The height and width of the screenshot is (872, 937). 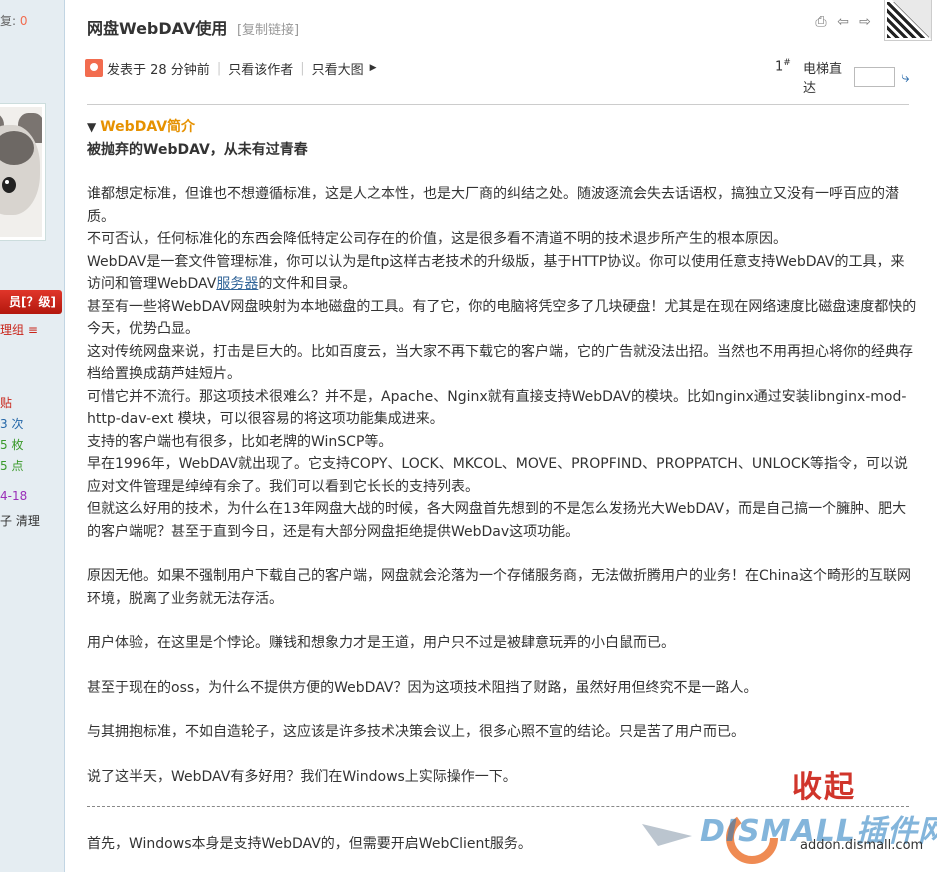 I want to click on avatar-image, so click(x=21, y=172).